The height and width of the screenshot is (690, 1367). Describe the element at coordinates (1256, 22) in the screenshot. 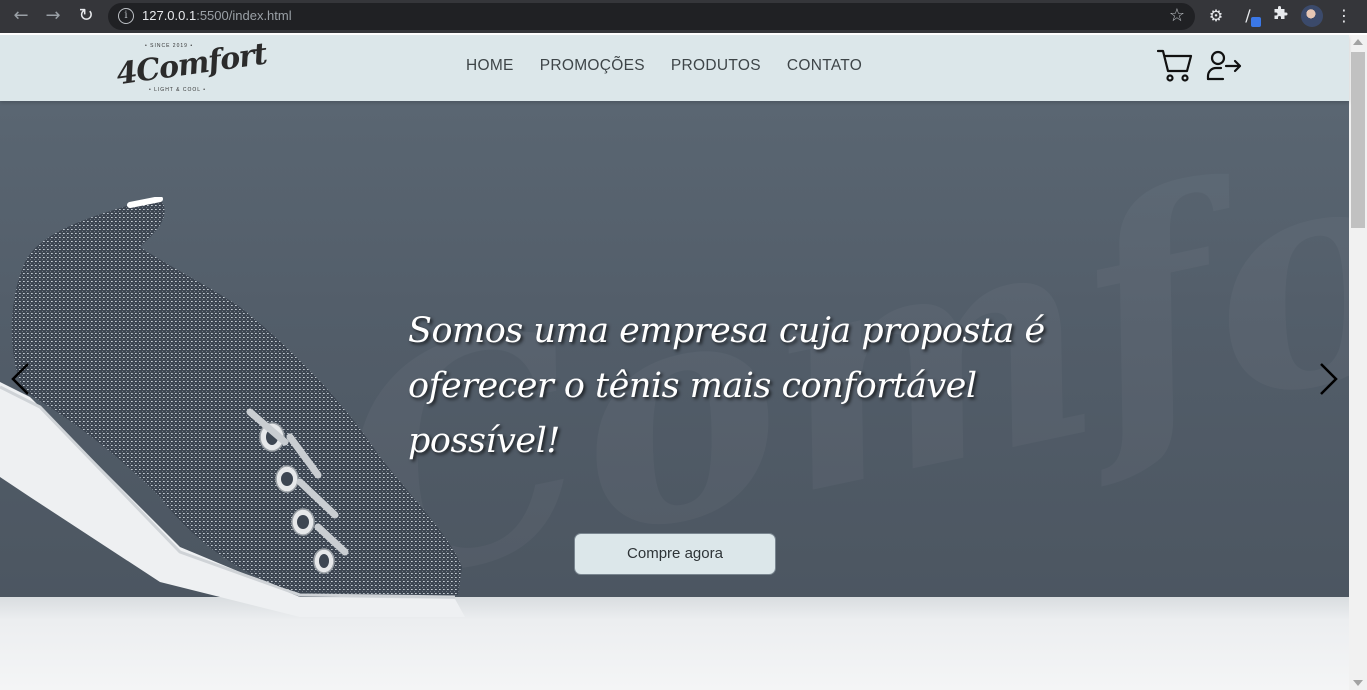

I see `extension-badge` at that location.